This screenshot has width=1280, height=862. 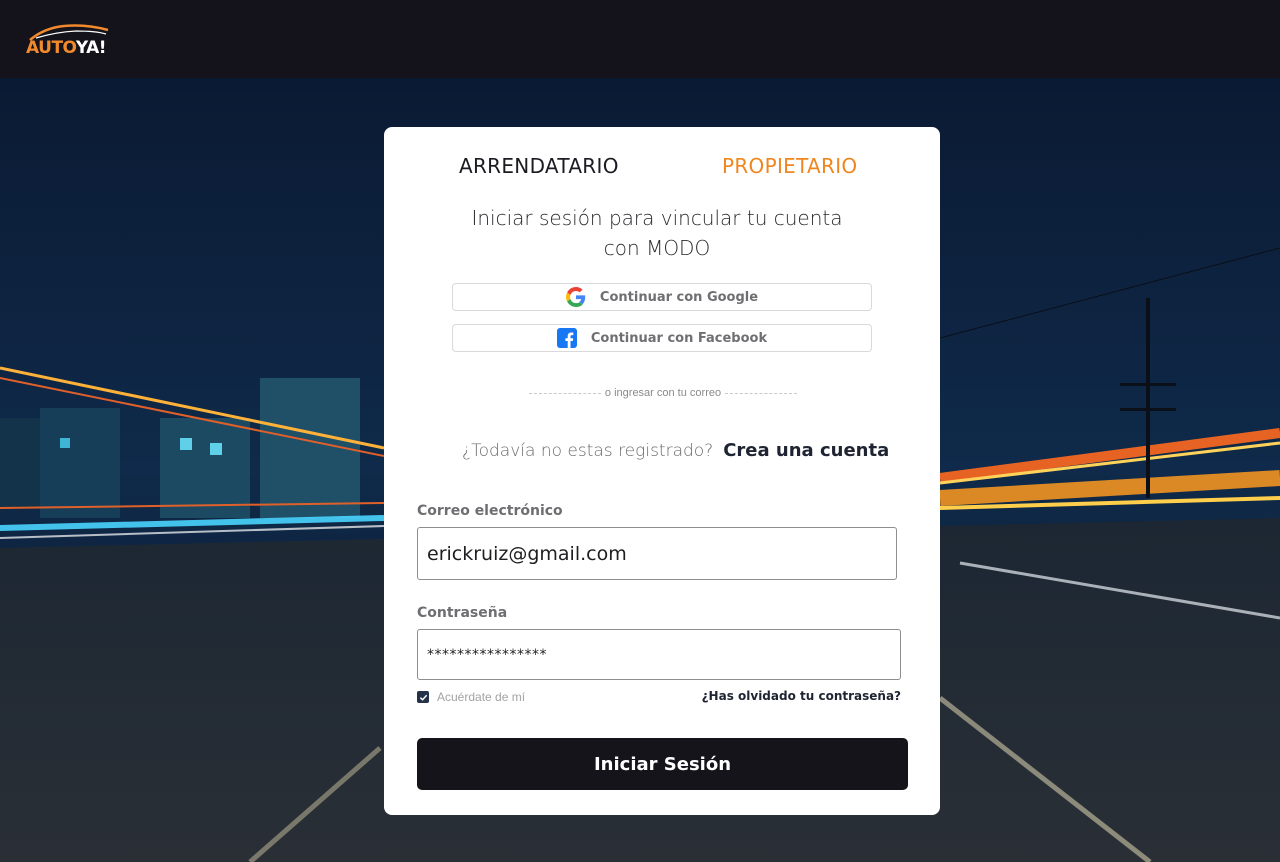 What do you see at coordinates (481, 697) in the screenshot?
I see `remember-me-label: Acuérdate de mí` at bounding box center [481, 697].